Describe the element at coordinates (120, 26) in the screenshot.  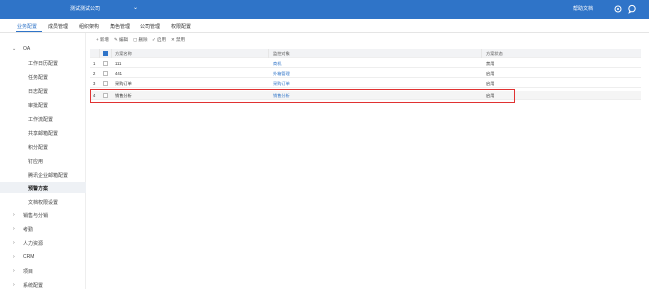
I see `tab-role-management: 角色管理` at that location.